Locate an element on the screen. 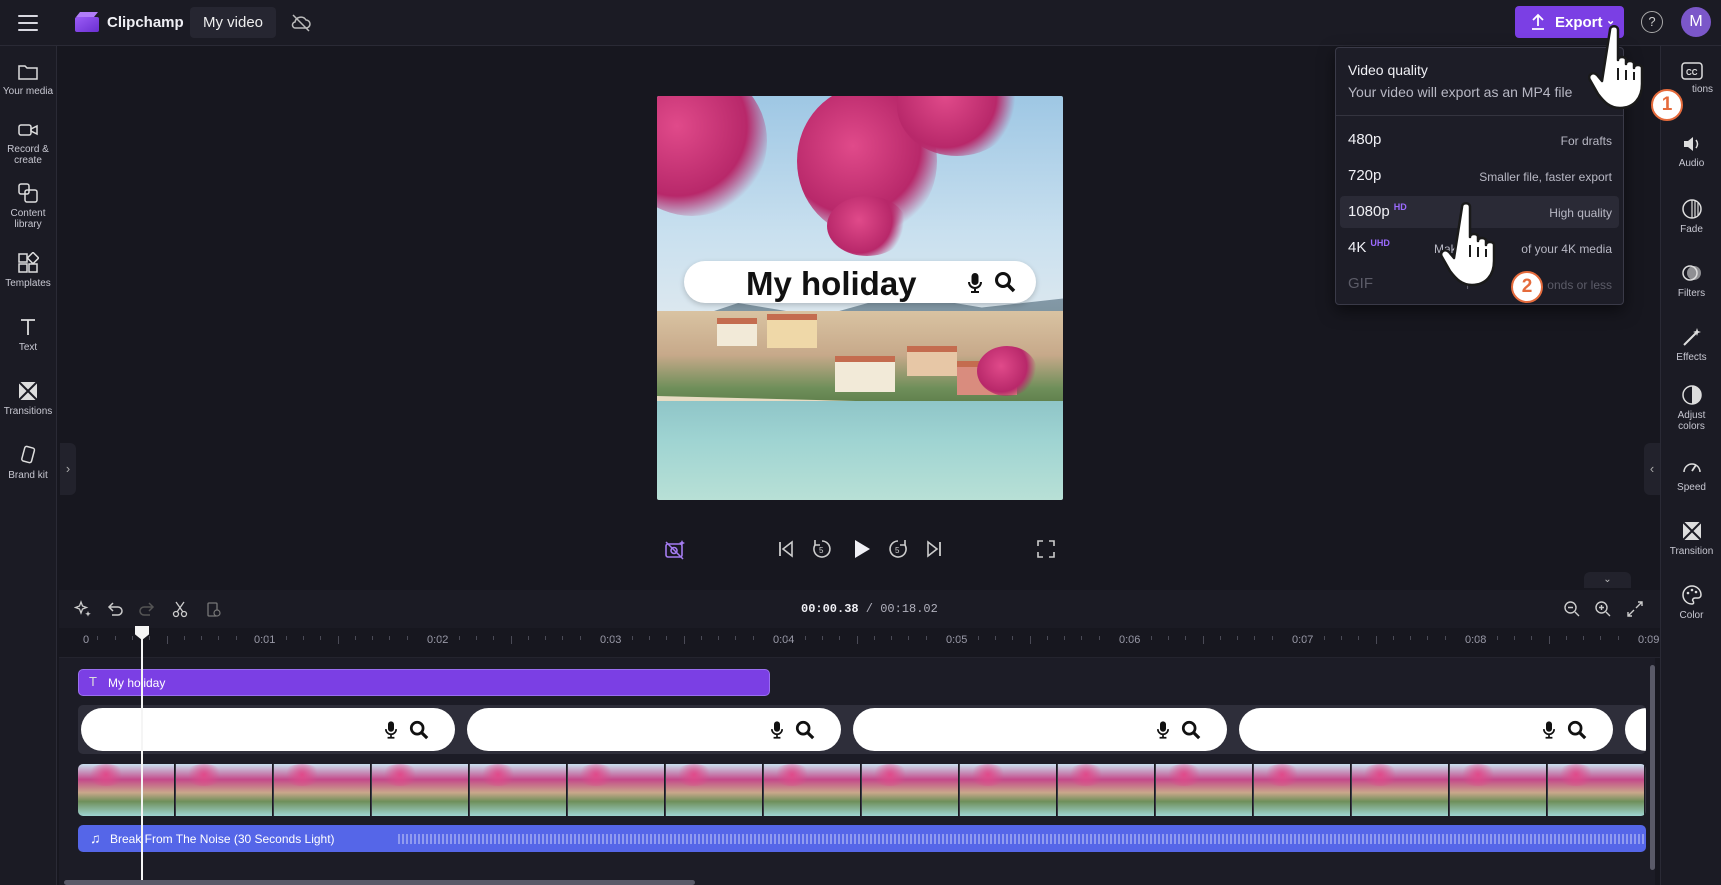  forward-5-icon: 5 is located at coordinates (898, 549).